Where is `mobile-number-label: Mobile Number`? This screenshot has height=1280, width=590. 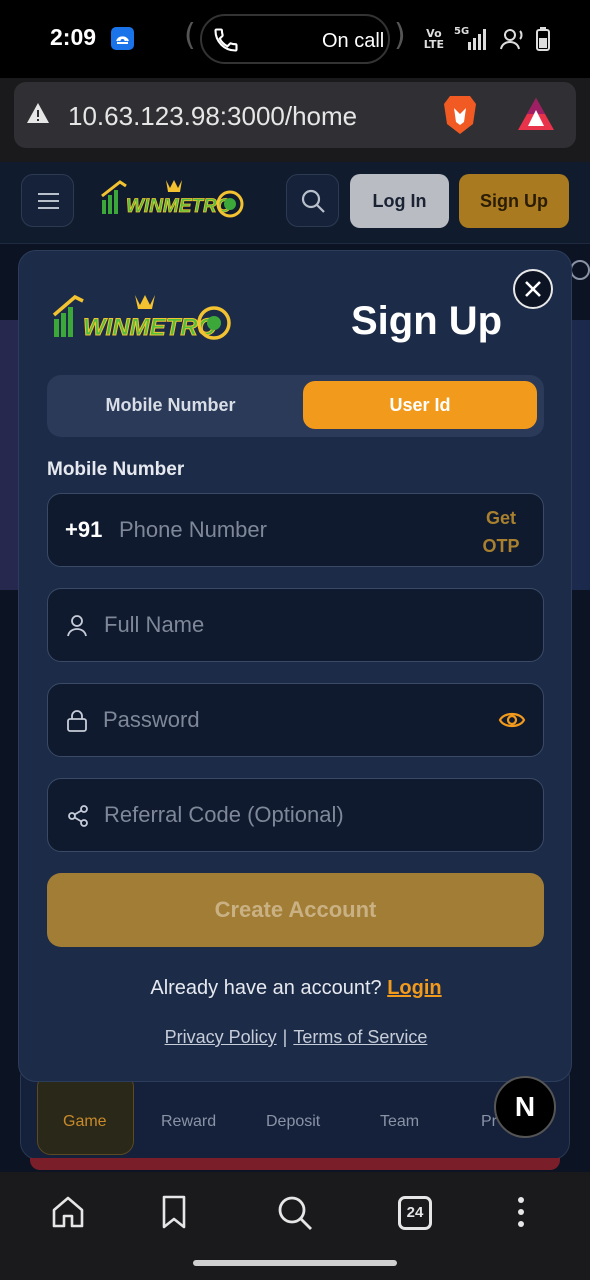 mobile-number-label: Mobile Number is located at coordinates (116, 469).